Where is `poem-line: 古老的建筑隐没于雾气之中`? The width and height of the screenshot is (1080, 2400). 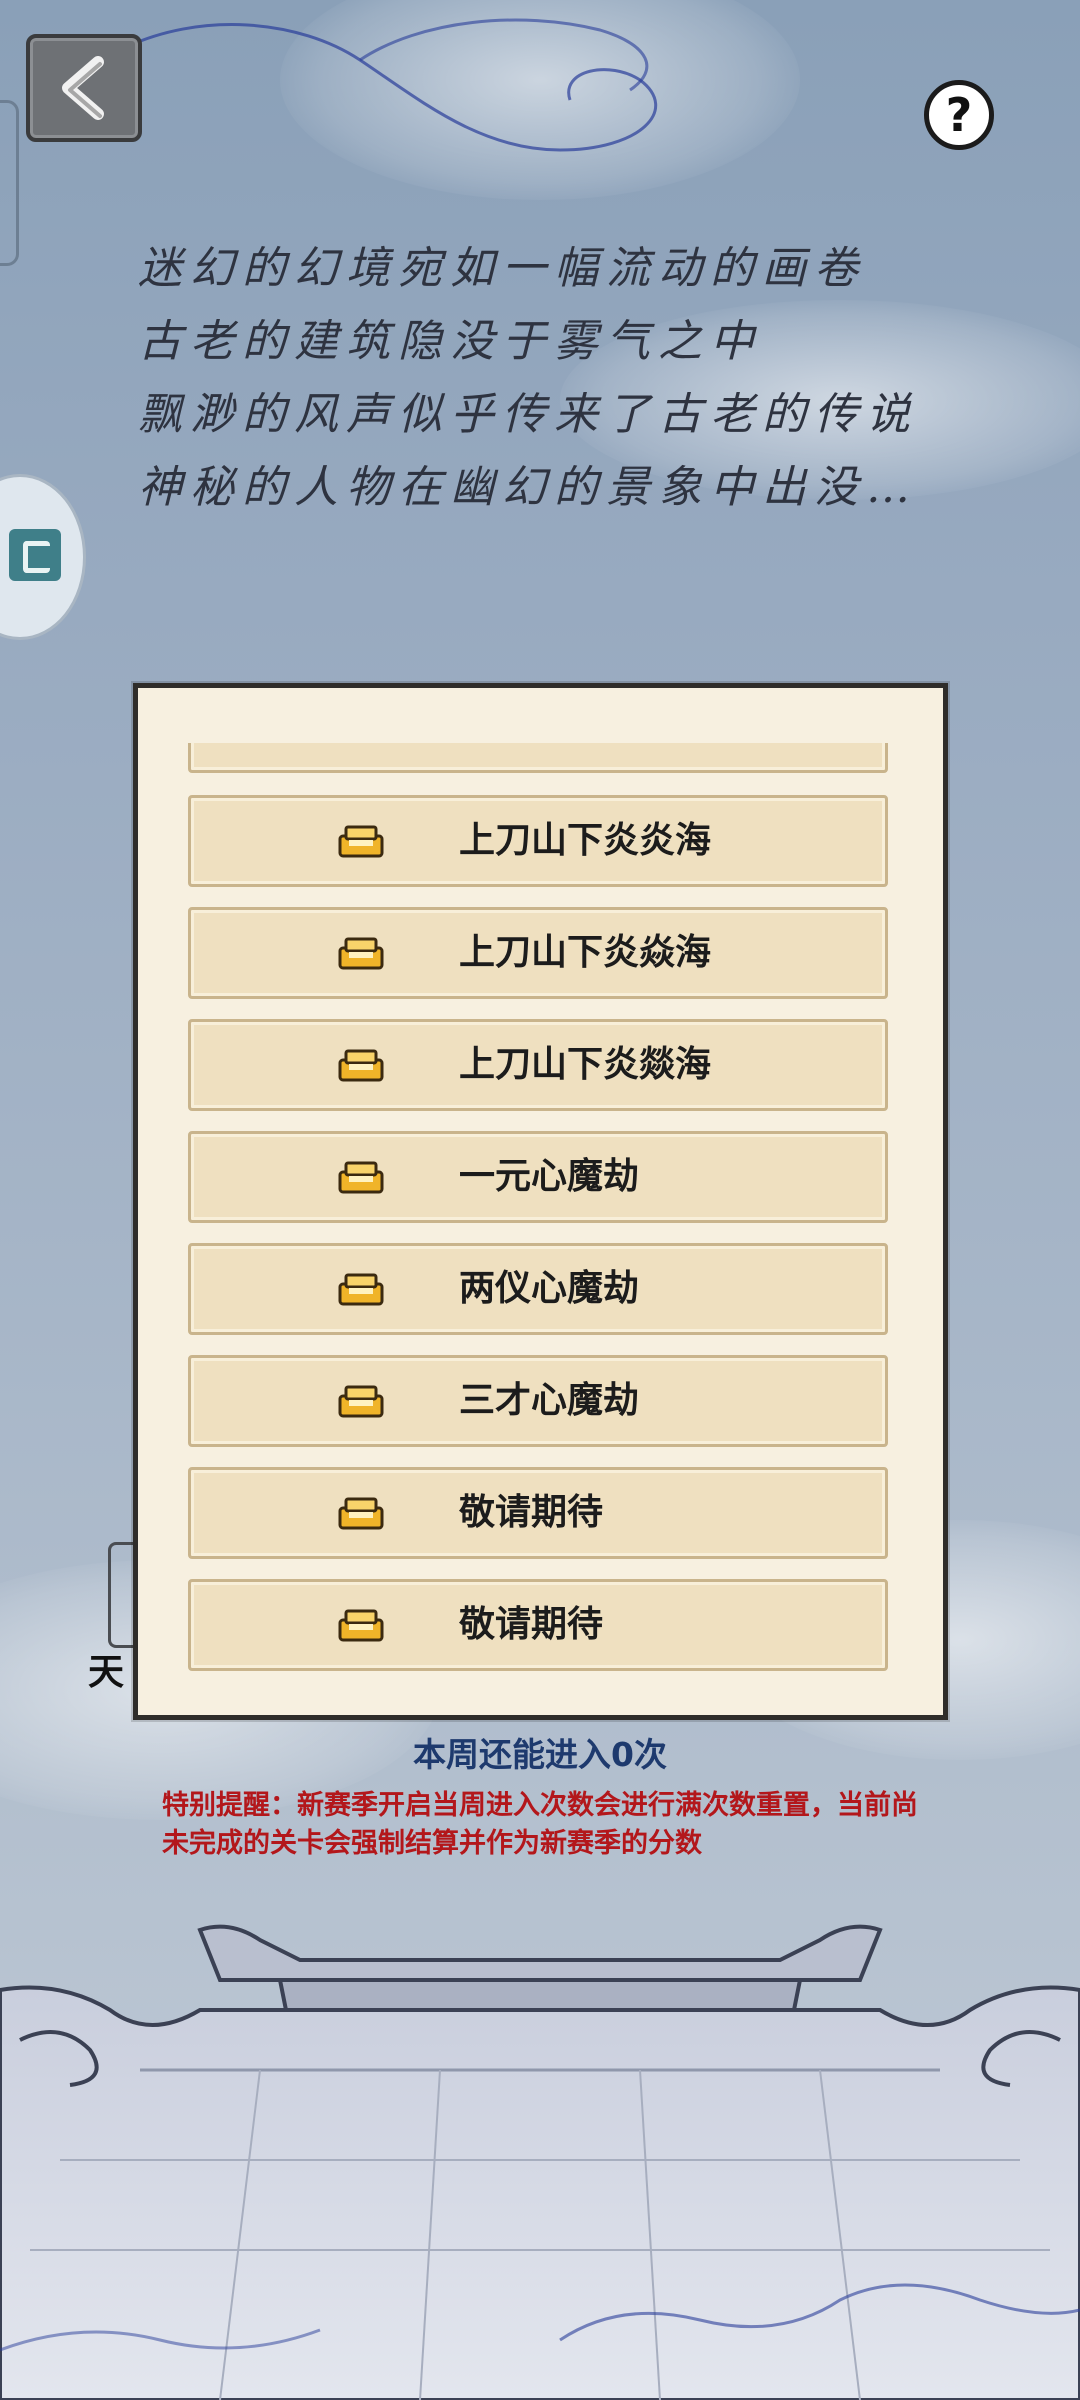 poem-line: 古老的建筑隐没于雾气之中 is located at coordinates (450, 341).